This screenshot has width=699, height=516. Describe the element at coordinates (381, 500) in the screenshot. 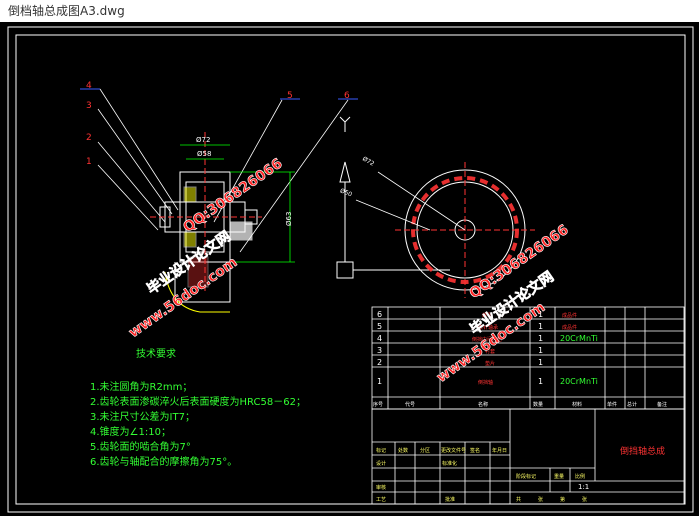

I see `tb-craft: 工艺` at that location.